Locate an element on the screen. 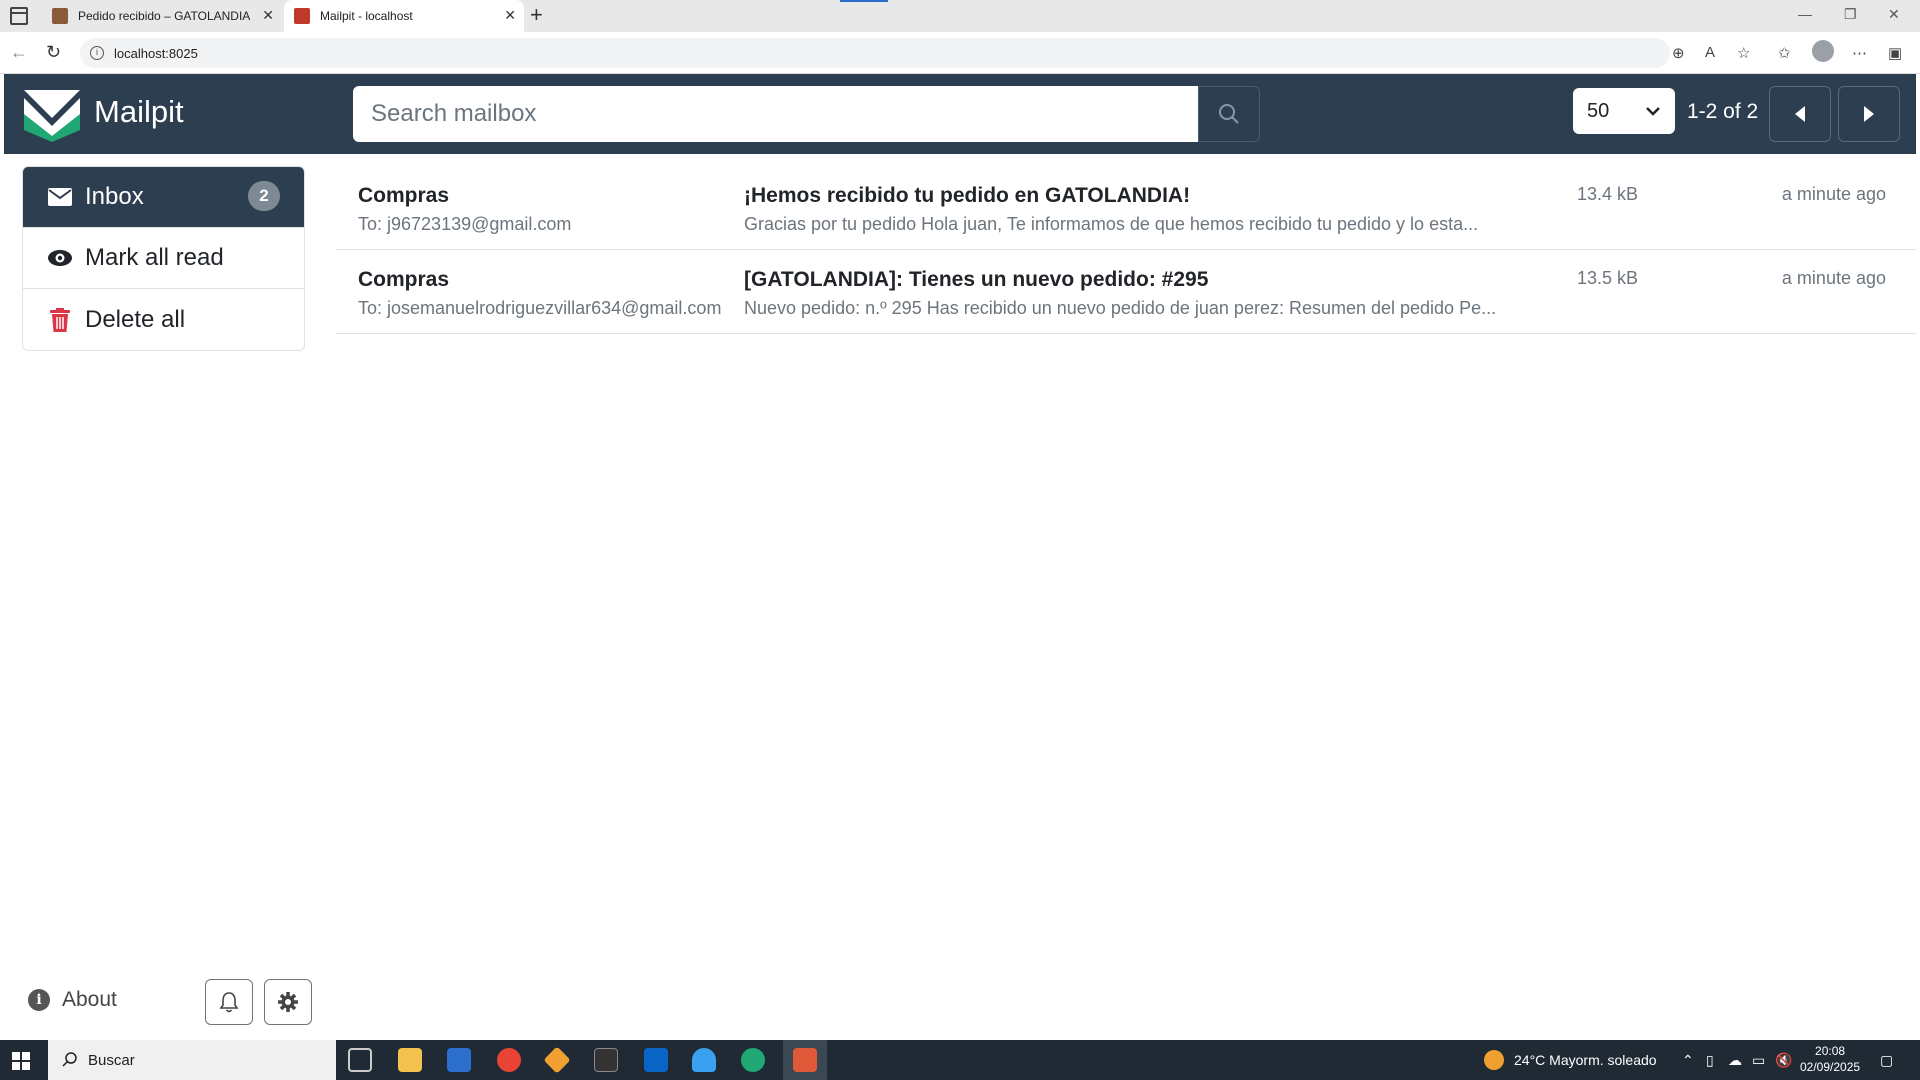 This screenshot has width=1920, height=1080. sidebar-item-label: Delete all is located at coordinates (135, 319).